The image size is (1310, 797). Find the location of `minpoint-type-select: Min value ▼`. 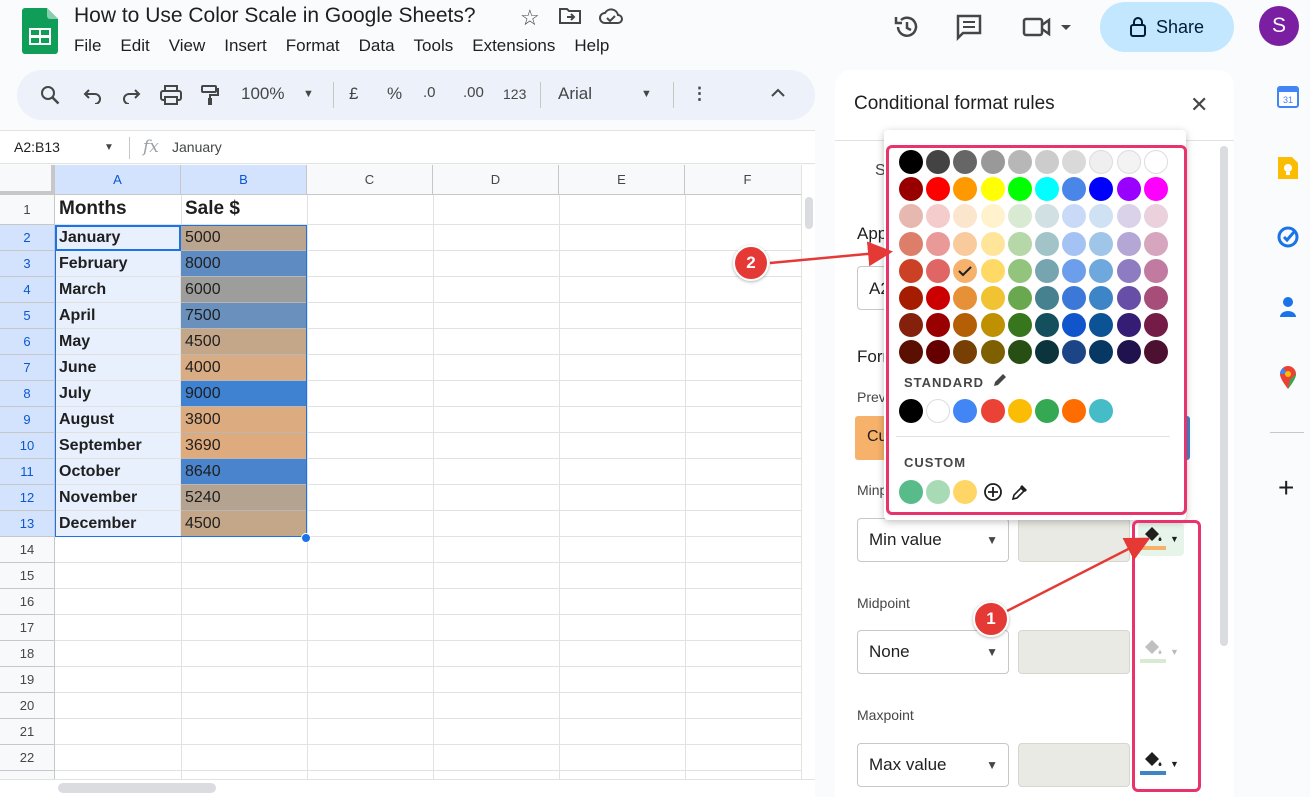

minpoint-type-select: Min value ▼ is located at coordinates (933, 540).